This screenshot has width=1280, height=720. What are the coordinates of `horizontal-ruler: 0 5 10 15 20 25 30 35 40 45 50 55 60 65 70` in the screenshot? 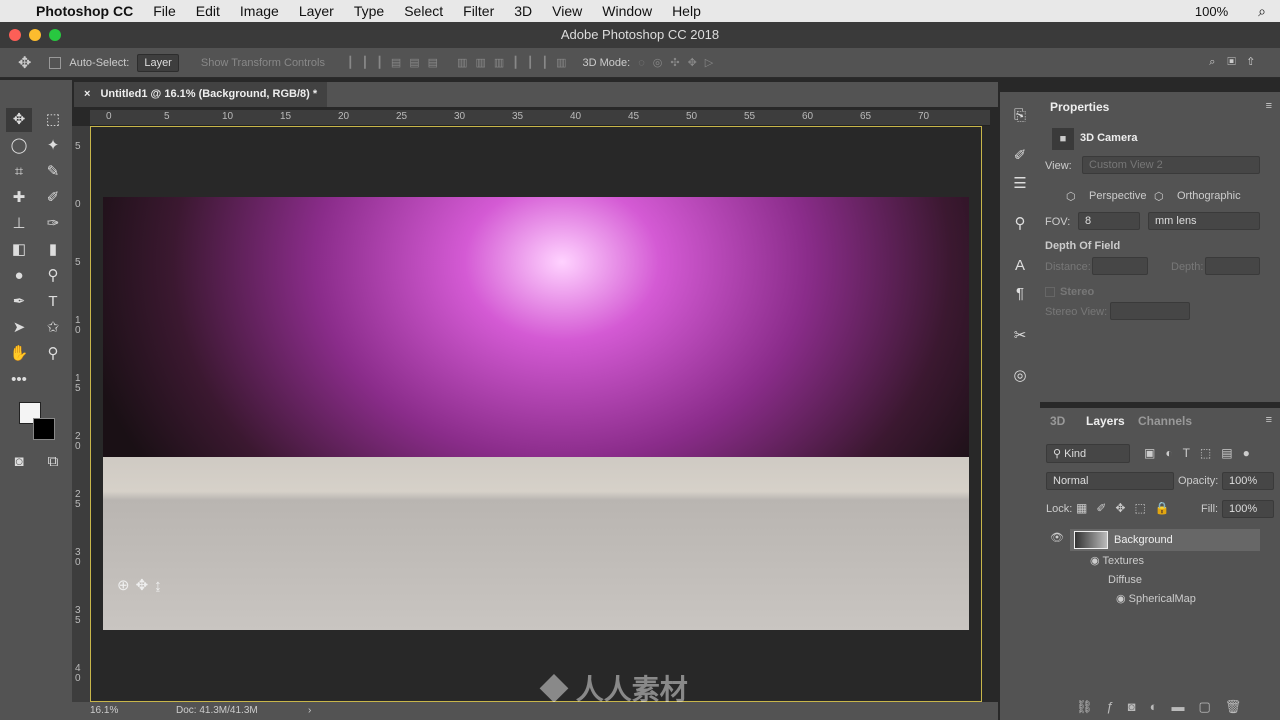 It's located at (540, 118).